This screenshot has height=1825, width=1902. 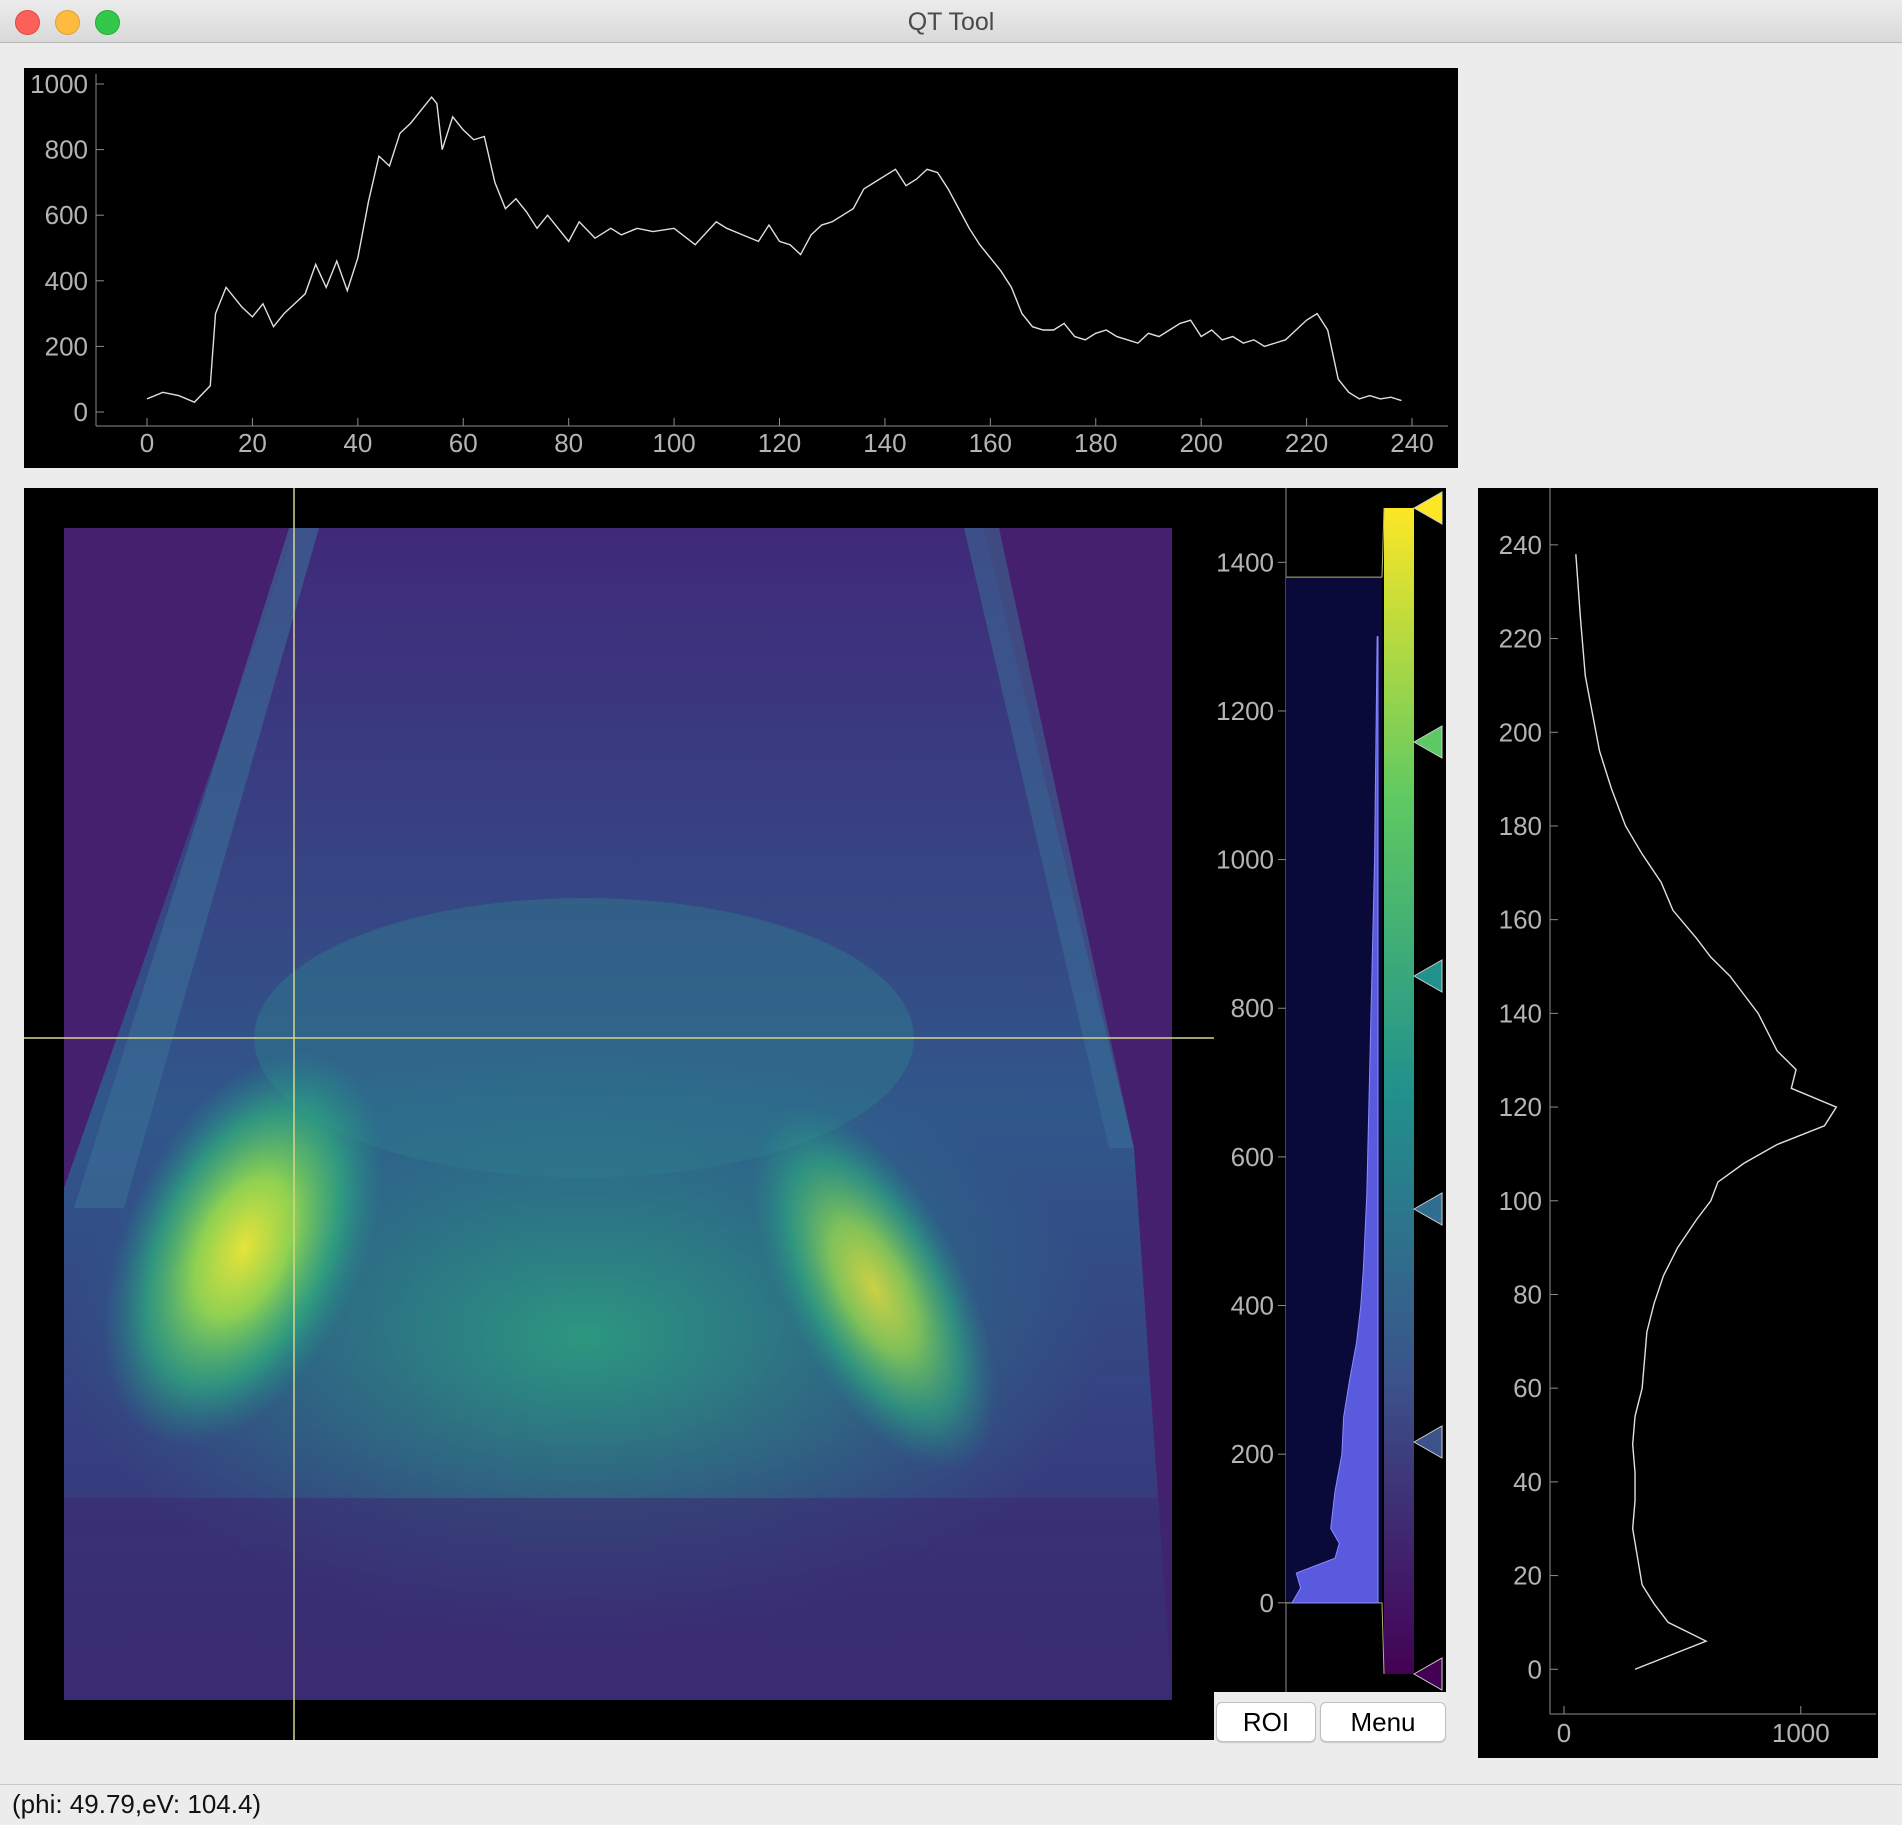 I want to click on gradient-connector-top, so click(x=1383, y=542).